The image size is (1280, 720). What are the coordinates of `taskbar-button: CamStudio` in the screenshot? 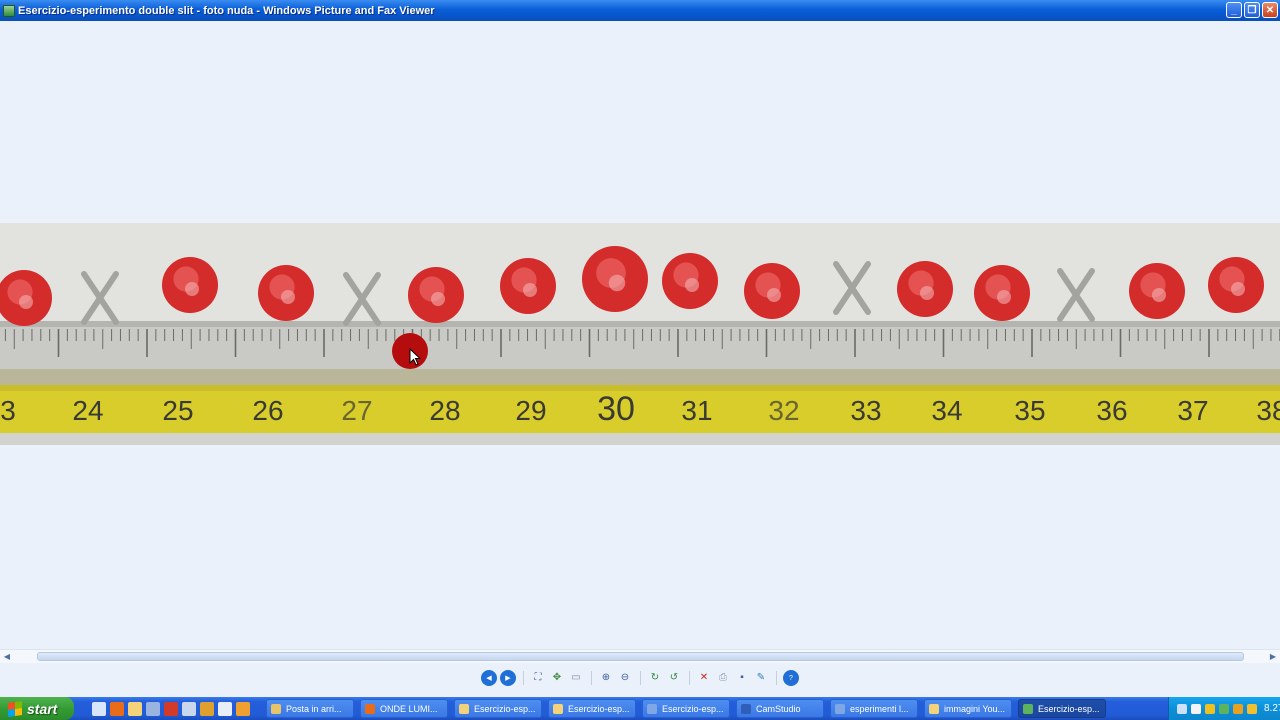 It's located at (780, 708).